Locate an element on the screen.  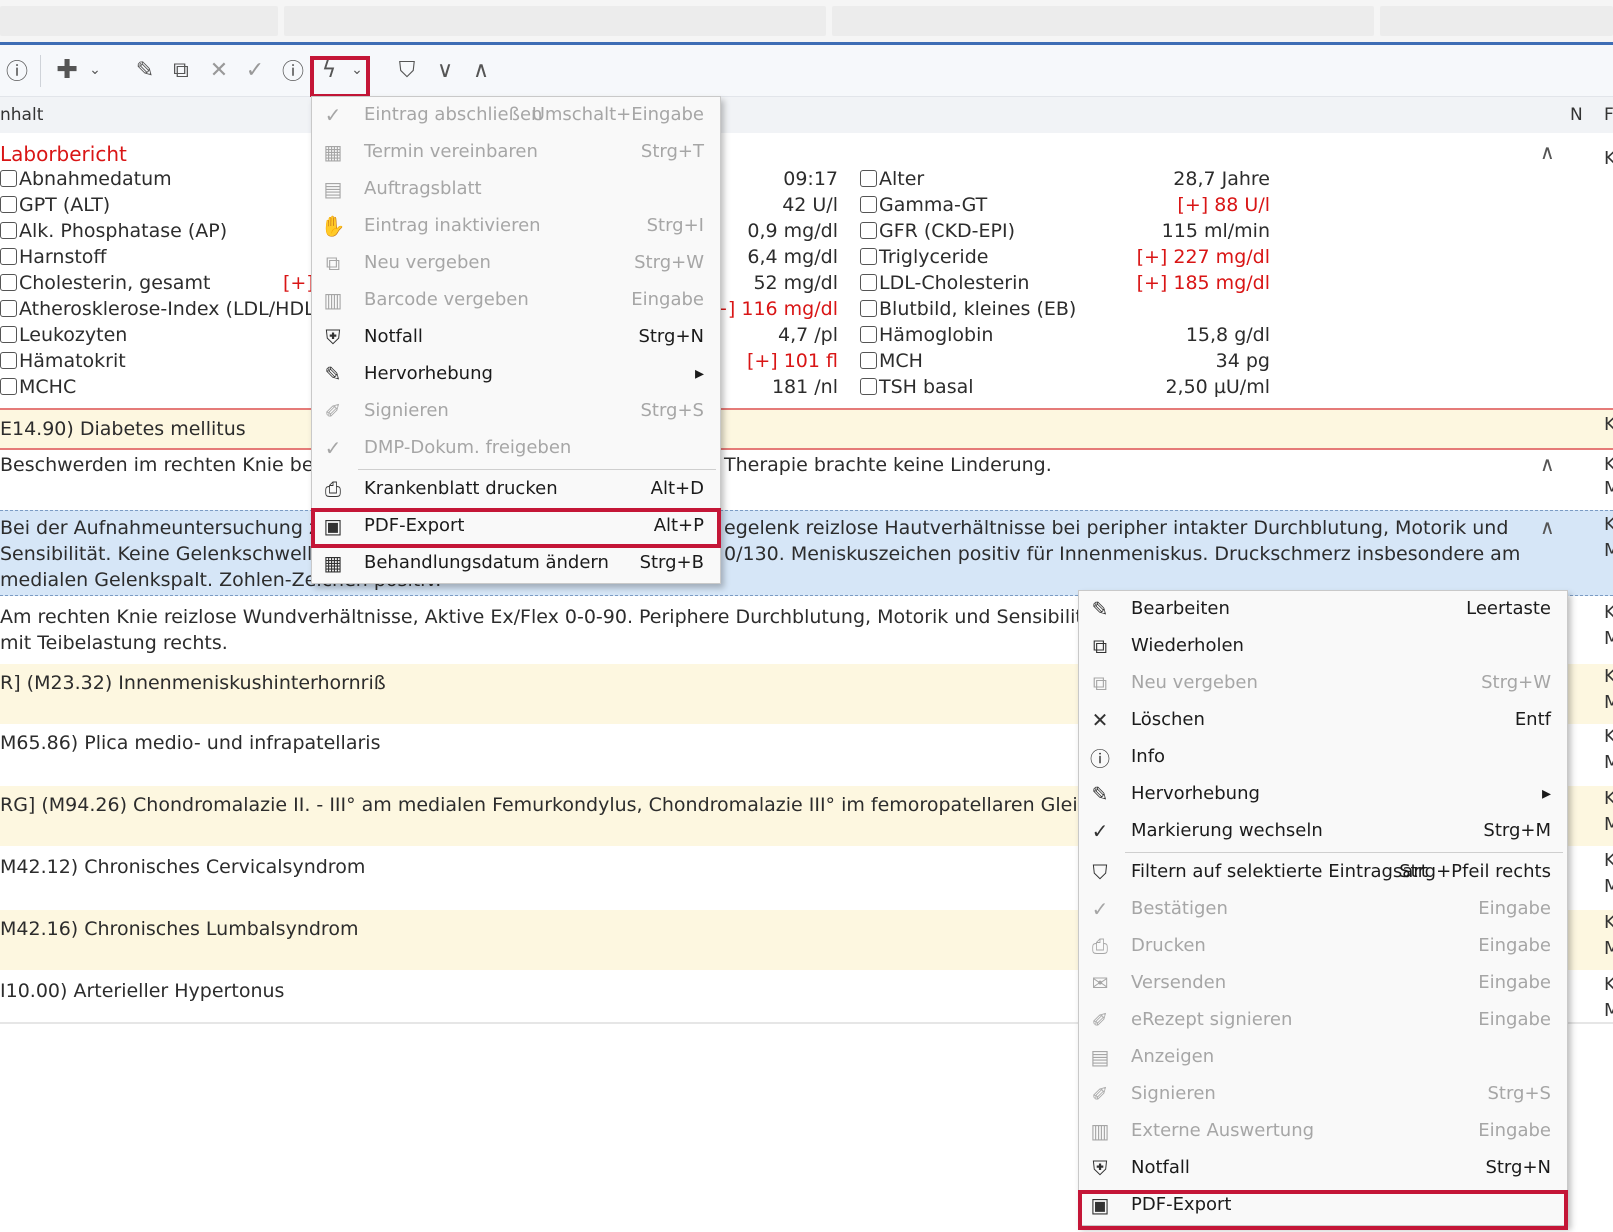
lab-item-label: Hämoglobin is located at coordinates (926, 335).